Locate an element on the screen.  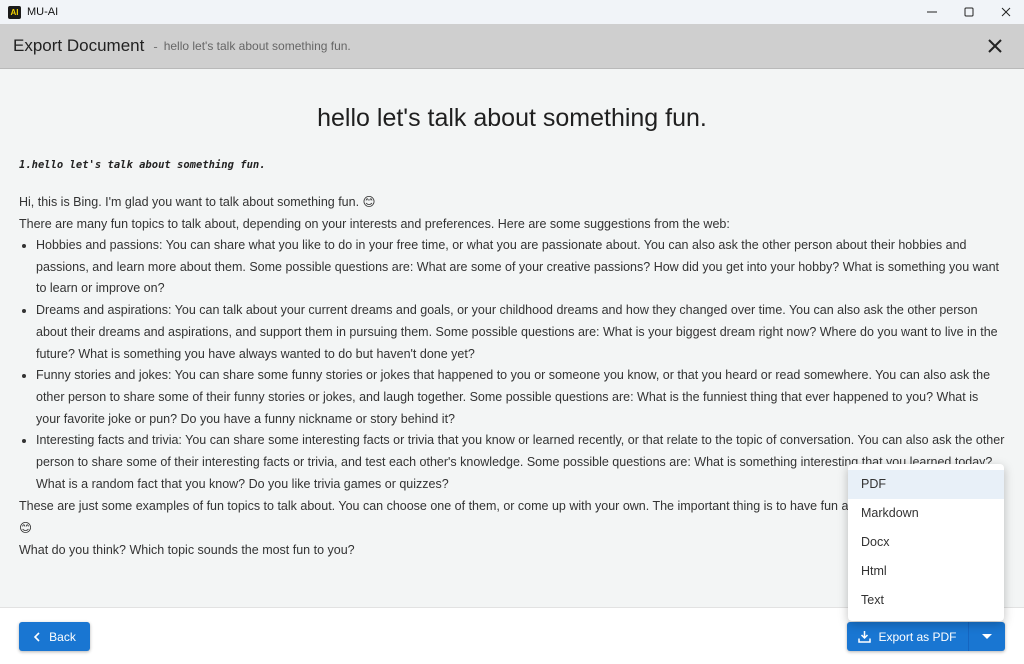
close-window-button is located at coordinates (1005, 12).